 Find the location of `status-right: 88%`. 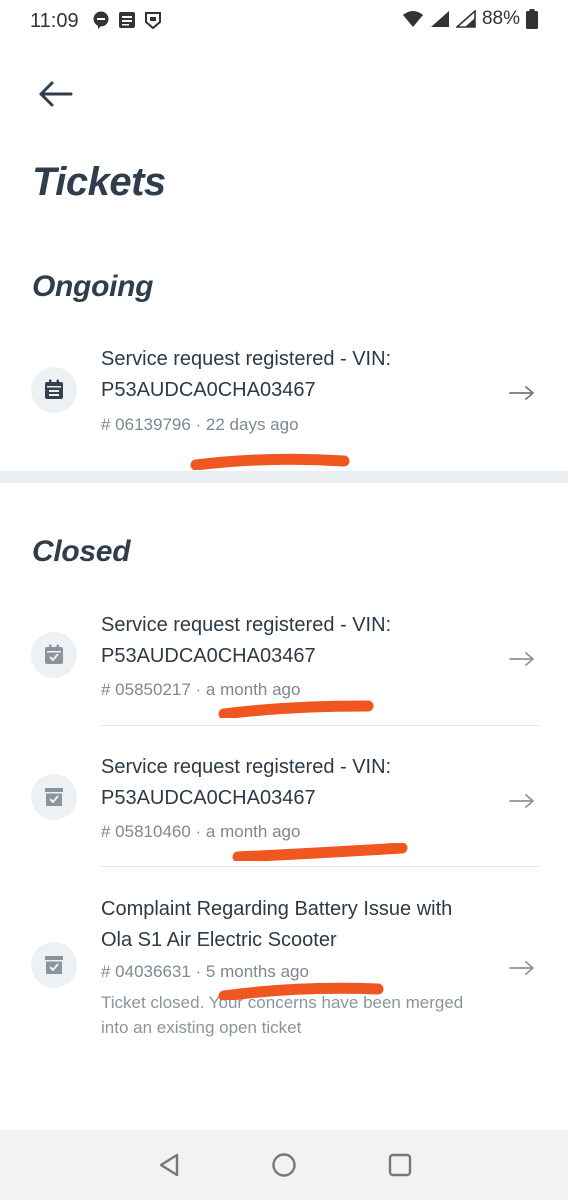

status-right: 88% is located at coordinates (470, 19).